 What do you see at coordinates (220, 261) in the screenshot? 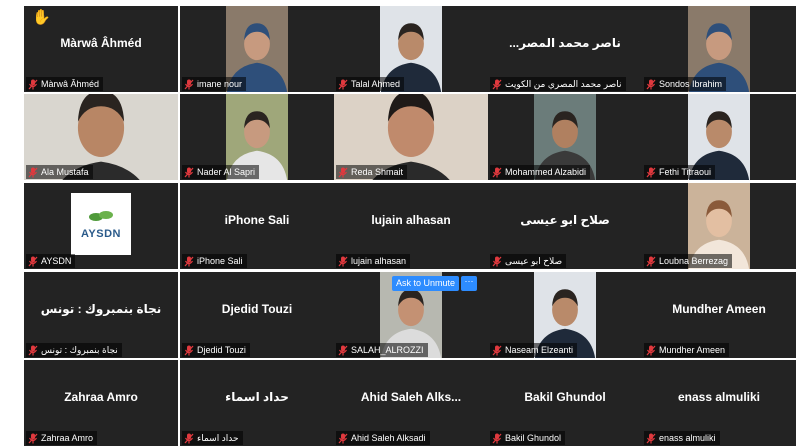
I see `participant-name-text: iPhone Sali` at bounding box center [220, 261].